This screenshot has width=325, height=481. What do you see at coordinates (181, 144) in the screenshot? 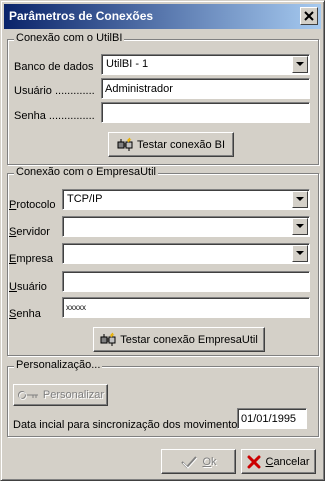
I see `test-bi-button-label: Testar conexão BI` at bounding box center [181, 144].